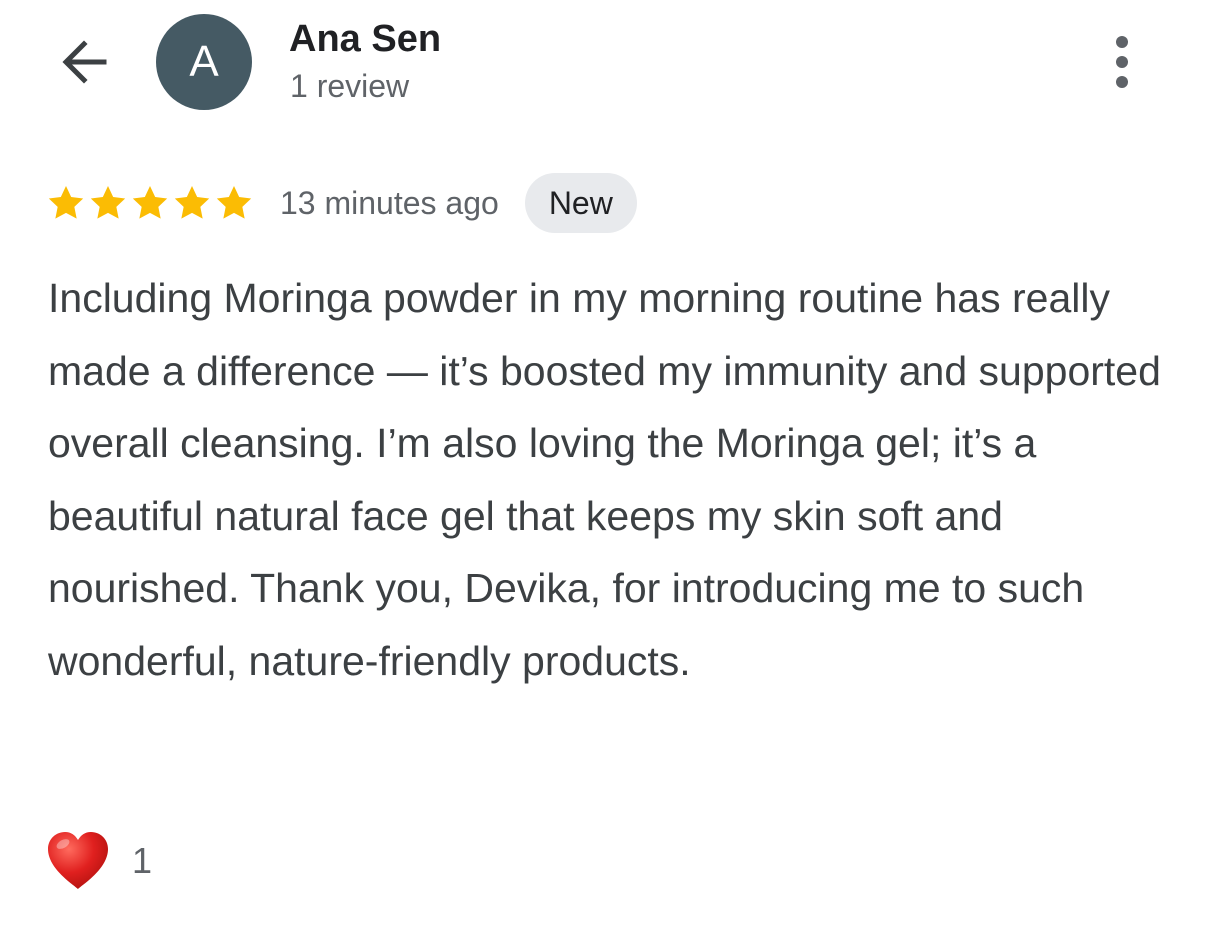 The height and width of the screenshot is (939, 1206). Describe the element at coordinates (580, 203) in the screenshot. I see `new-badge: New` at that location.